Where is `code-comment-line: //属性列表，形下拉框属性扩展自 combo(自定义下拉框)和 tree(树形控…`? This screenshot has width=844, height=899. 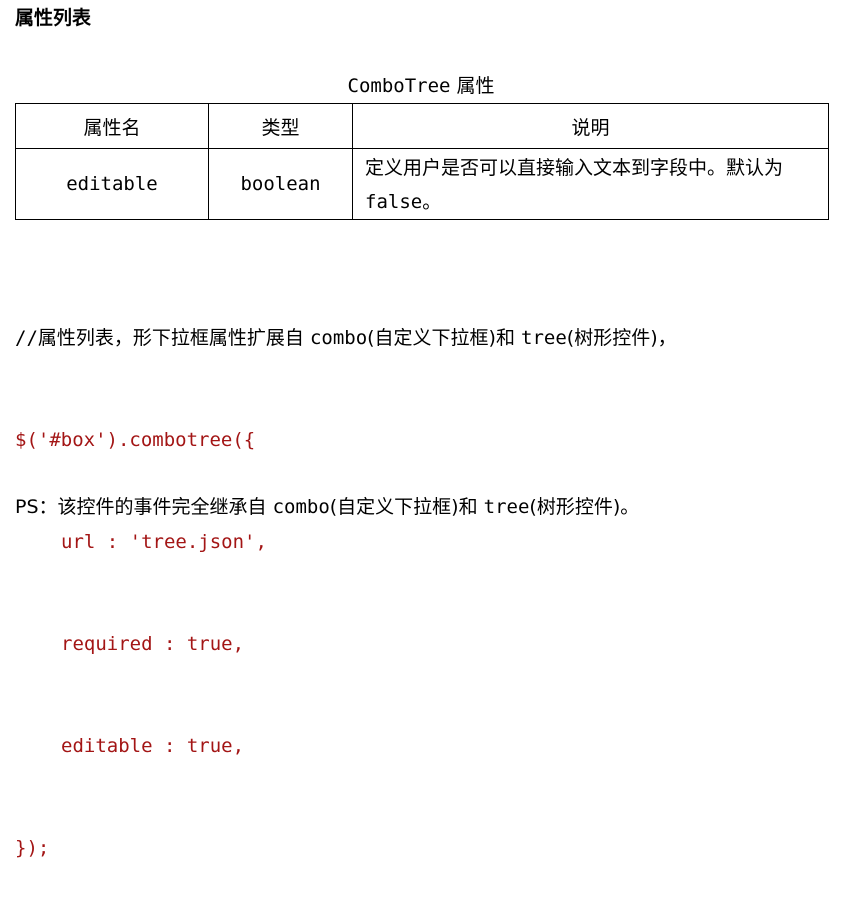
code-comment-line: //属性列表，形下拉框属性扩展自 combo(自定义下拉框)和 tree(树形控… is located at coordinates (346, 338).